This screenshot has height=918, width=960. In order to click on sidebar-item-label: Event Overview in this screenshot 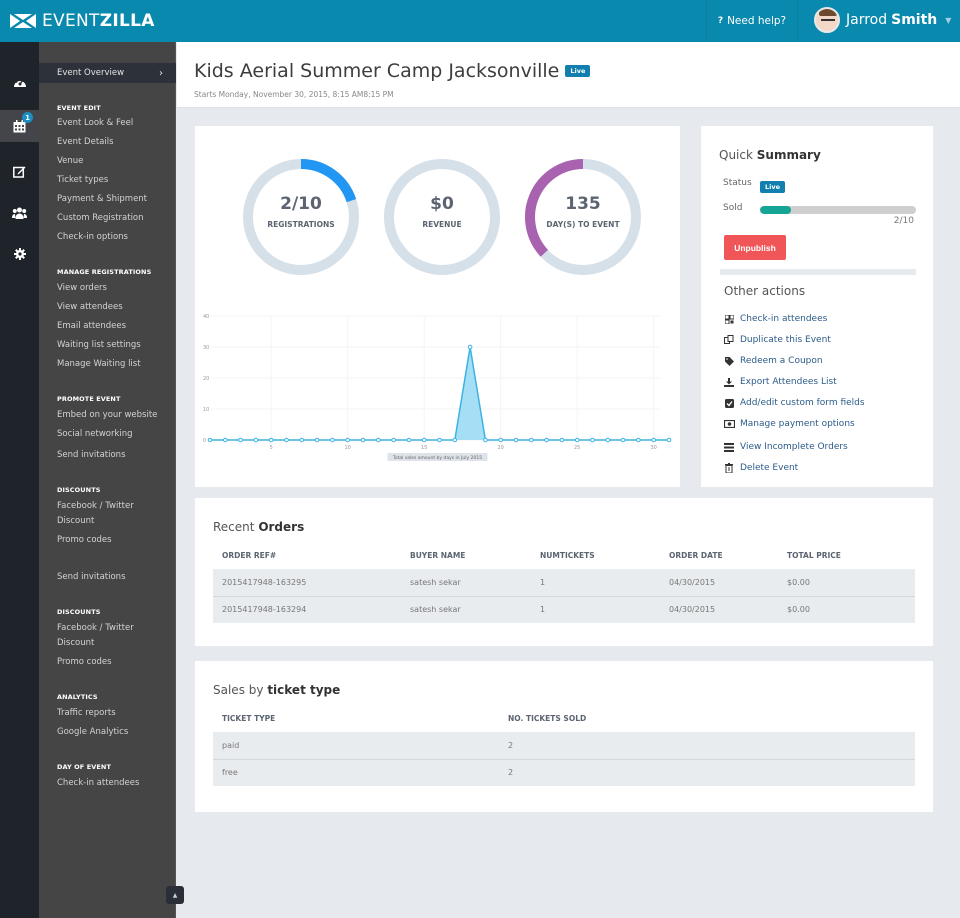, I will do `click(91, 73)`.